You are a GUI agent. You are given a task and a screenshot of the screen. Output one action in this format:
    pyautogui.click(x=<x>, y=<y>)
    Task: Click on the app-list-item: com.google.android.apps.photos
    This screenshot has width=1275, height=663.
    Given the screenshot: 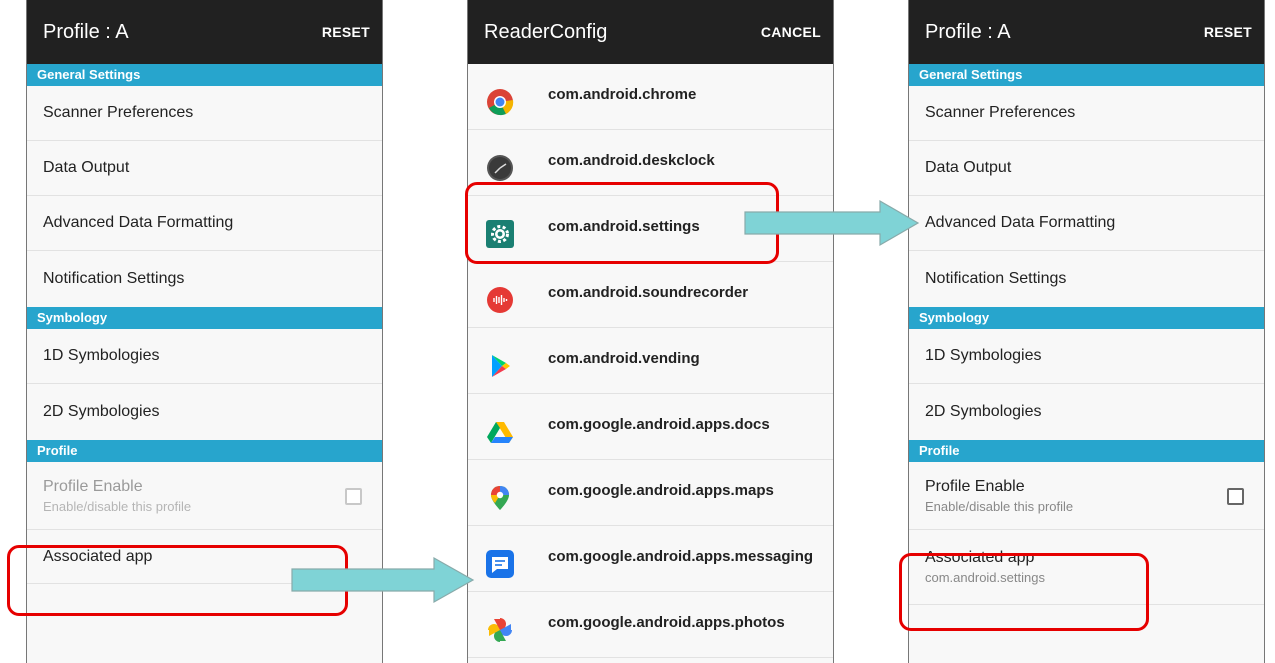 What is the action you would take?
    pyautogui.click(x=650, y=625)
    